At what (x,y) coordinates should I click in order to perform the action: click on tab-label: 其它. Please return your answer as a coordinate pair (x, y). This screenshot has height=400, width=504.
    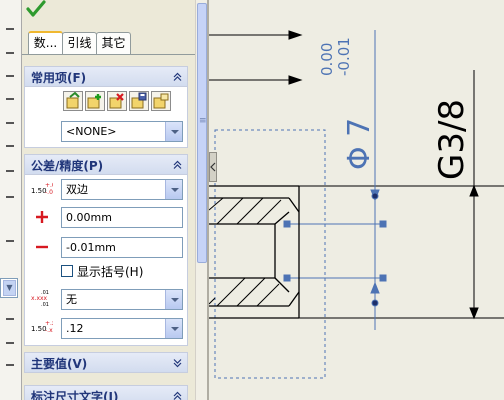
    Looking at the image, I should click on (113, 43).